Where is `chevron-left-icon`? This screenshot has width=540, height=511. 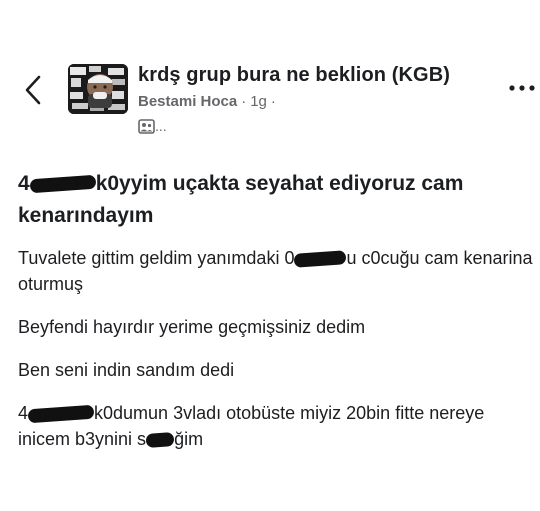
chevron-left-icon is located at coordinates (33, 90).